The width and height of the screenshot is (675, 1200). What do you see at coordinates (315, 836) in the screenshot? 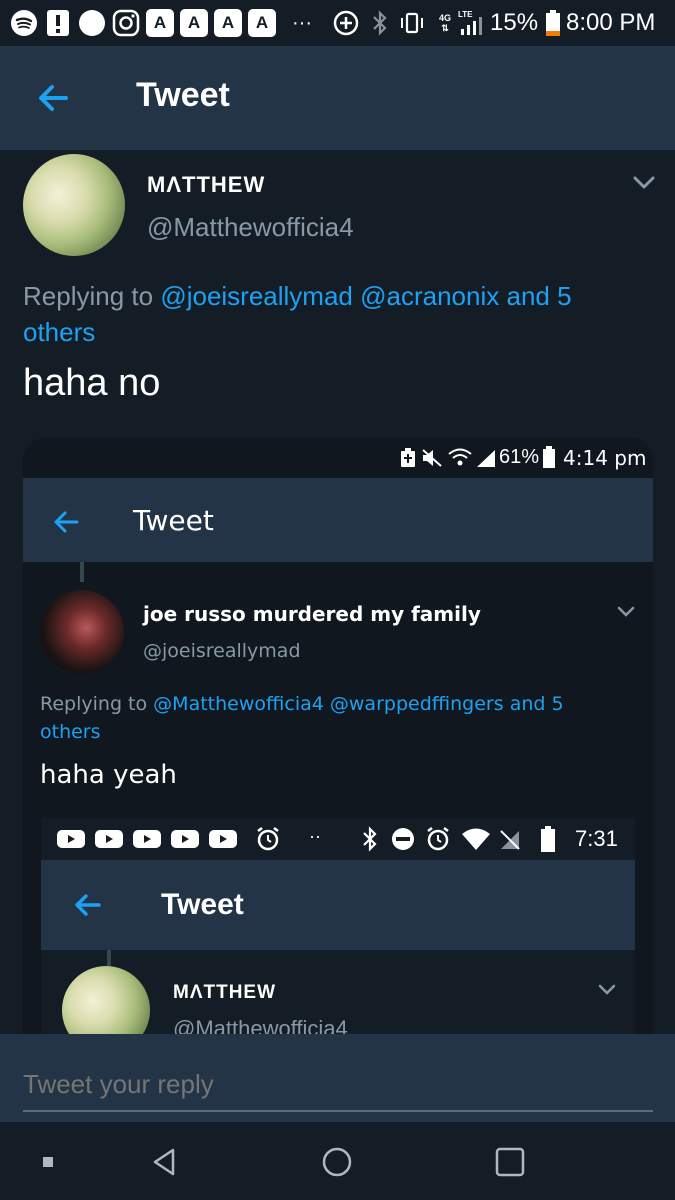
I see `more-dots: ··` at bounding box center [315, 836].